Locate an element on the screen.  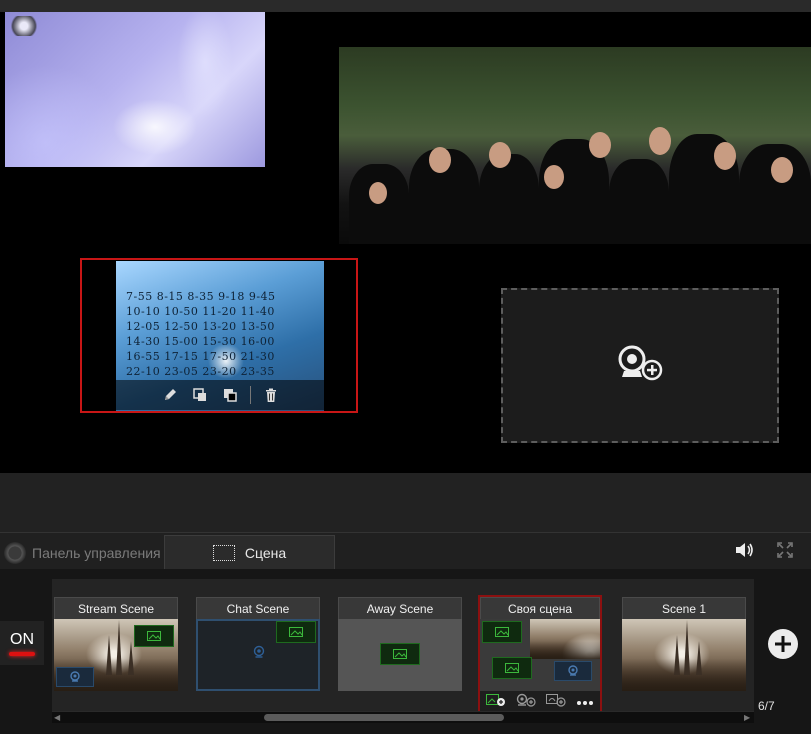
scene-card-scene-1: Scene 1 is located at coordinates (684, 644).